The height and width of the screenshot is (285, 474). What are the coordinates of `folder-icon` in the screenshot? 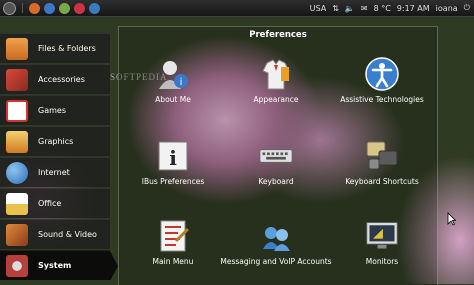 It's located at (17, 48).